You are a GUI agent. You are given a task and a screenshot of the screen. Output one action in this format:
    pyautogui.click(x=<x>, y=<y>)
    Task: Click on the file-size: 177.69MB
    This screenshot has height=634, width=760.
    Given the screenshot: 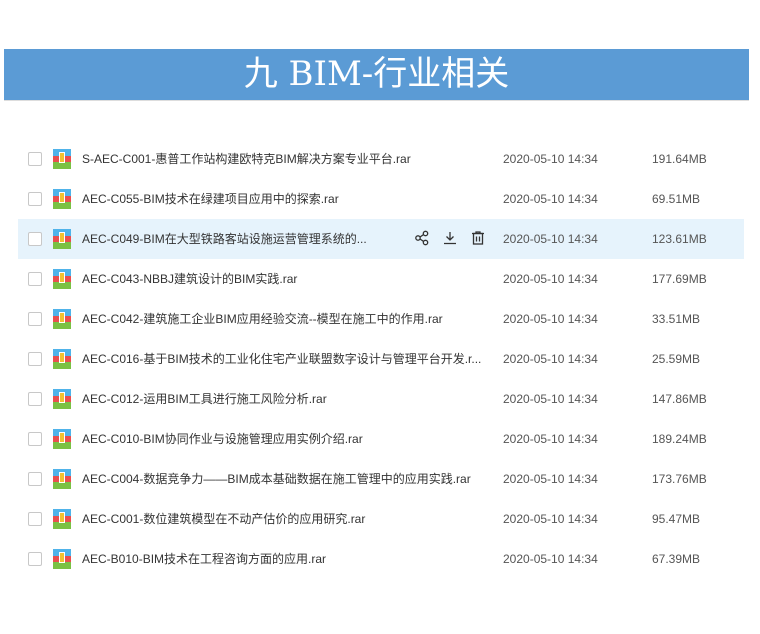 What is the action you would take?
    pyautogui.click(x=679, y=279)
    